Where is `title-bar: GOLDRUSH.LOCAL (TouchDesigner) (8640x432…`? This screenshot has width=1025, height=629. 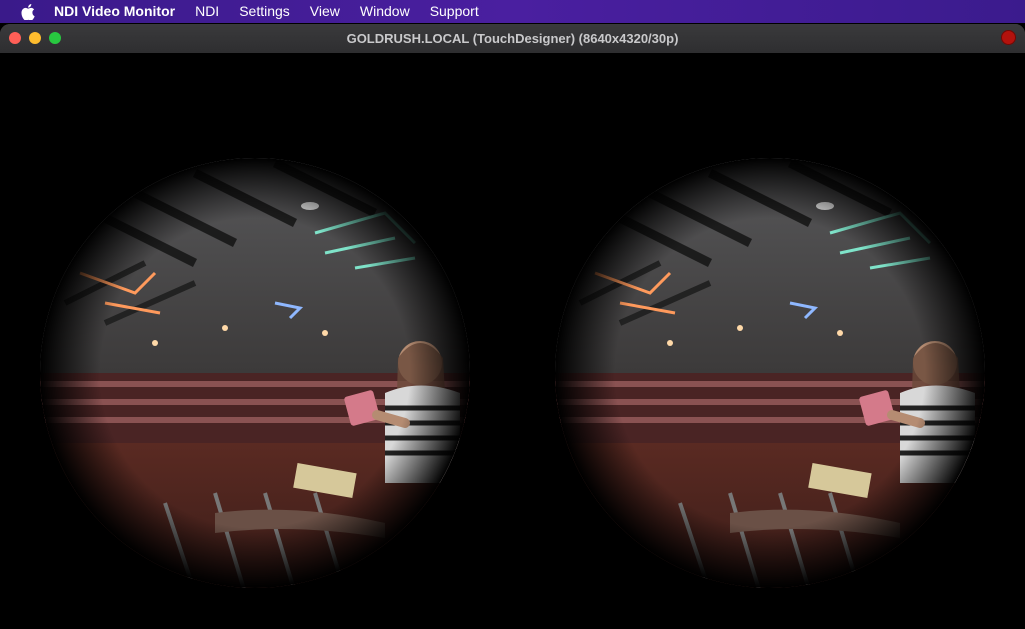 title-bar: GOLDRUSH.LOCAL (TouchDesigner) (8640x432… is located at coordinates (512, 39).